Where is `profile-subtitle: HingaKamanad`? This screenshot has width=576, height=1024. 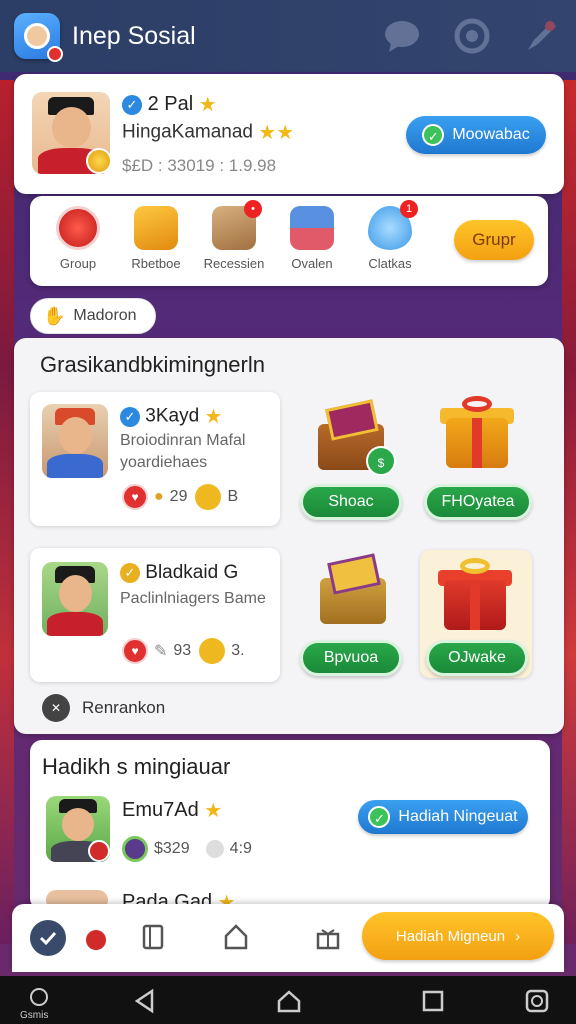
profile-subtitle: HingaKamanad is located at coordinates (187, 132).